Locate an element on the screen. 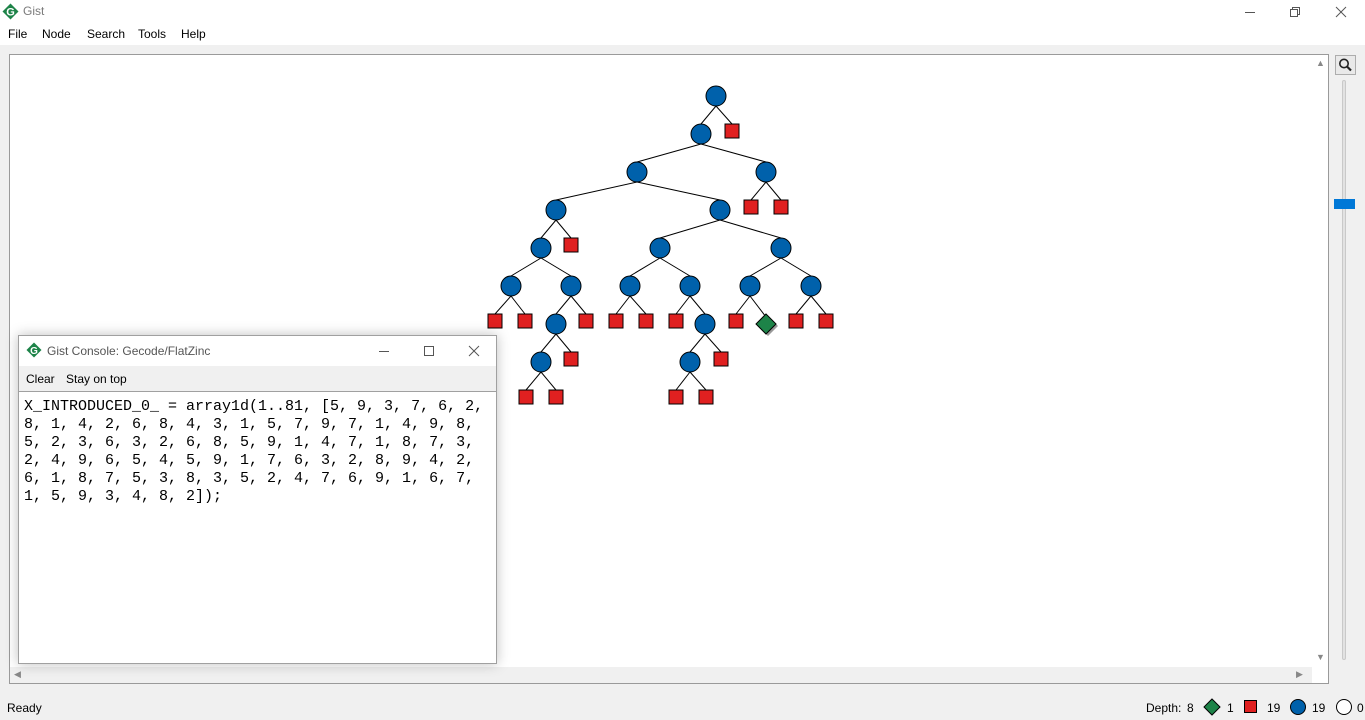 The image size is (1365, 720). menu-node: Node is located at coordinates (56, 34).